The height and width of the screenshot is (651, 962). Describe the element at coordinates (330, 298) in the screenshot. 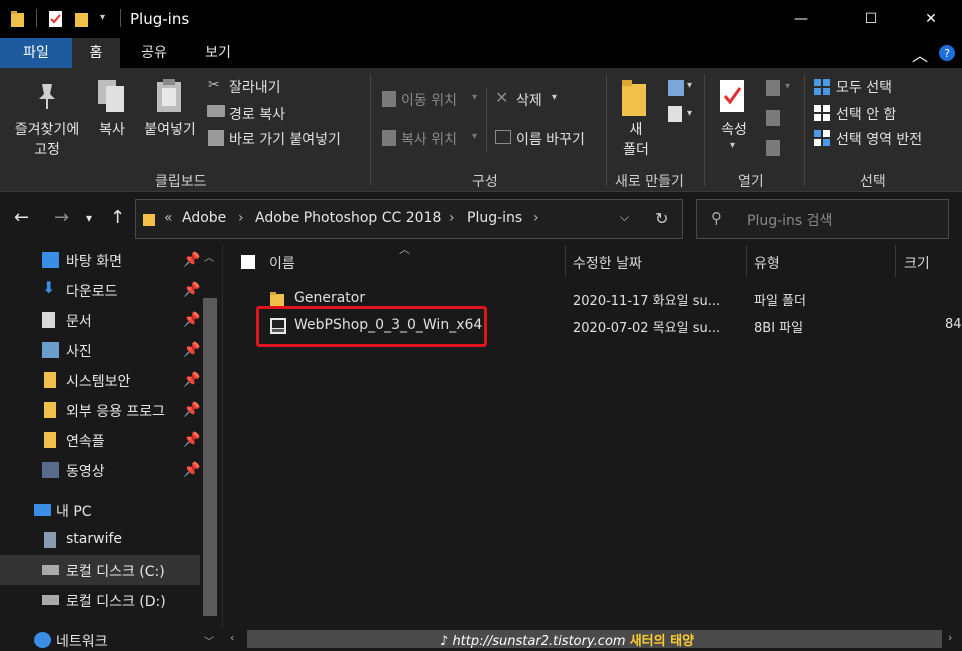

I see `file-name: Generator` at that location.